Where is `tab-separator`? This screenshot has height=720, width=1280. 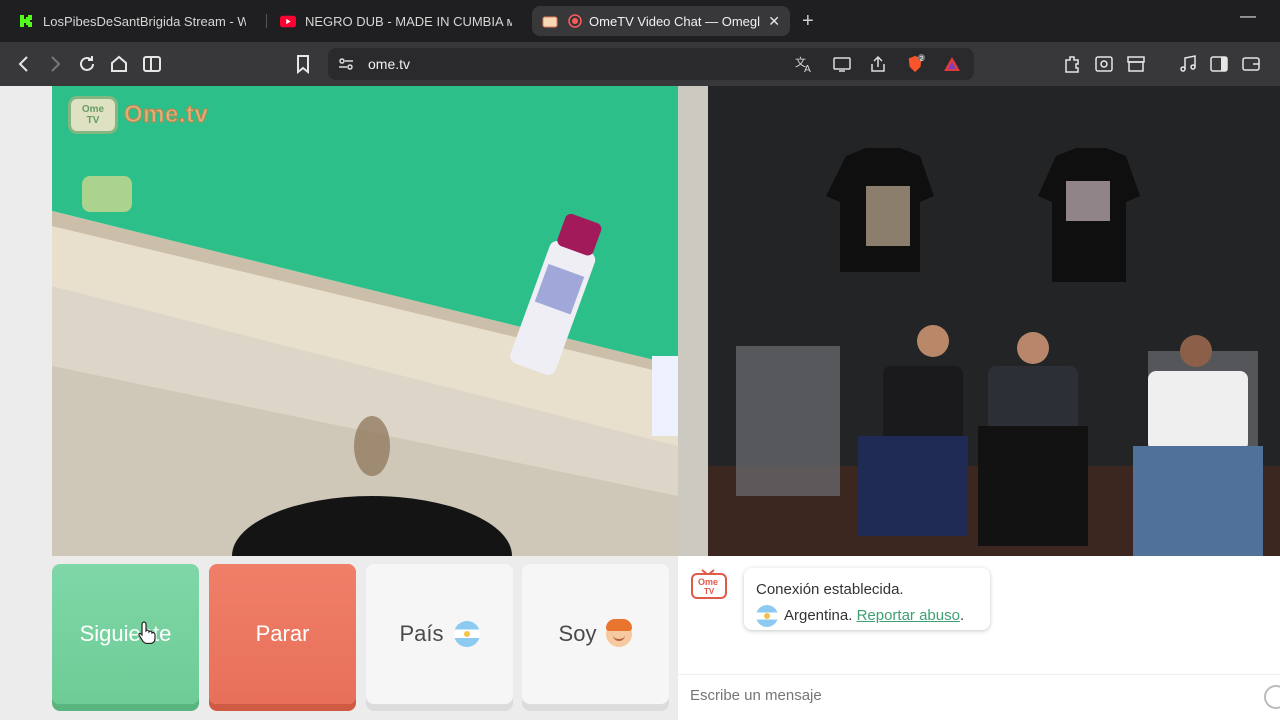
tab-separator is located at coordinates (266, 21).